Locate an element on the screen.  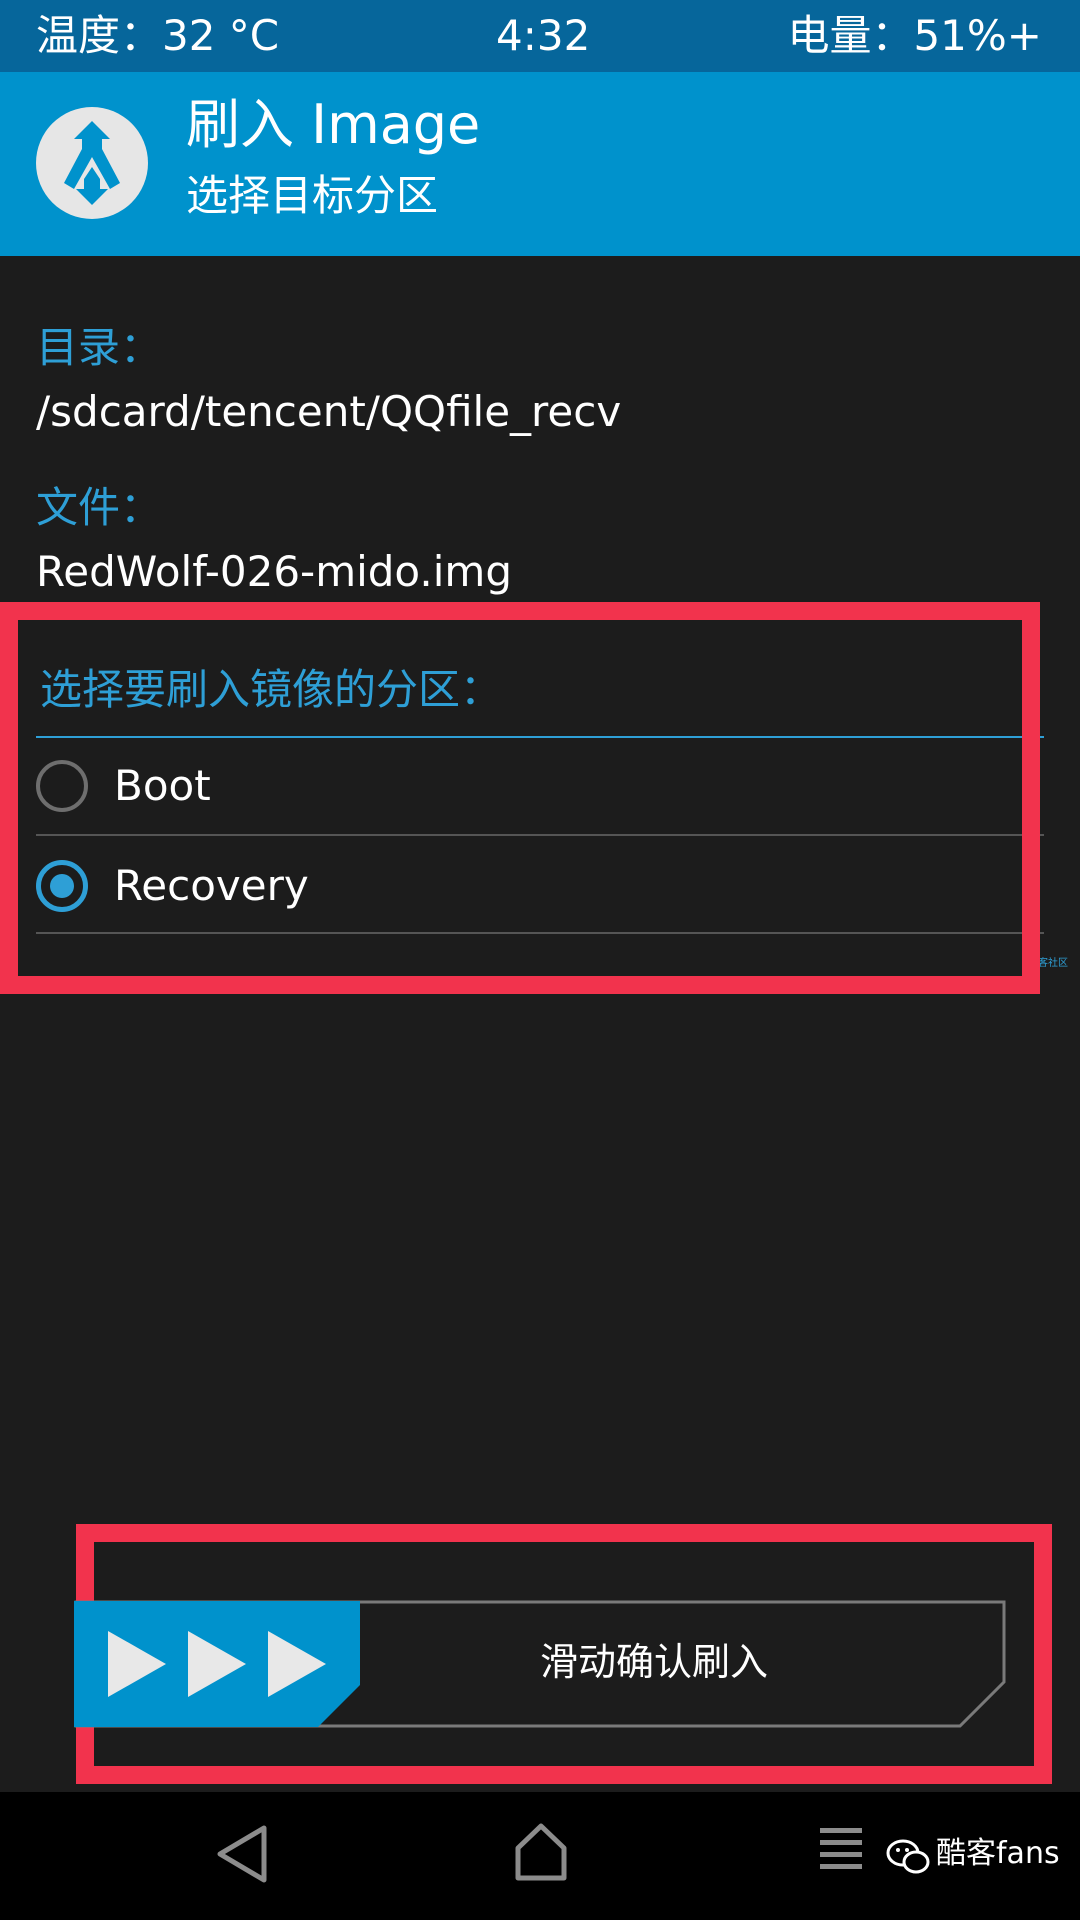
file-label: 文件： is located at coordinates (99, 507).